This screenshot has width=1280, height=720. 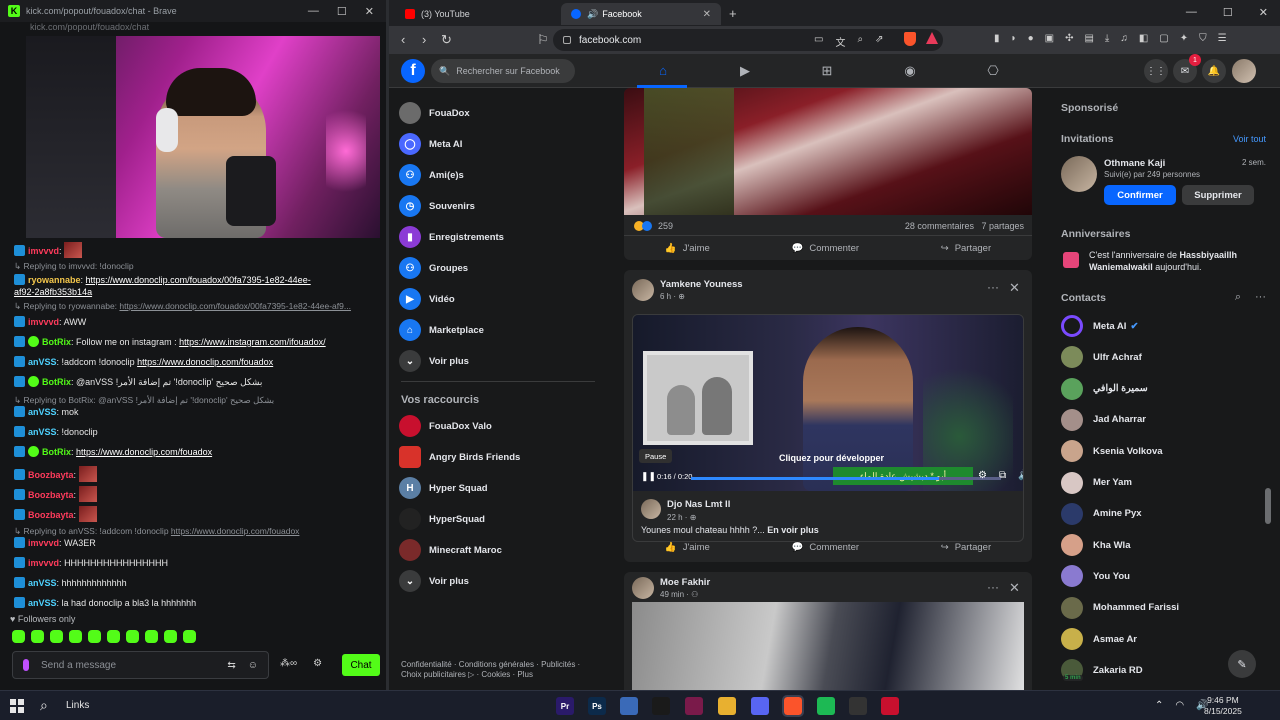 What do you see at coordinates (1268, 506) in the screenshot?
I see `page-scrollbar` at bounding box center [1268, 506].